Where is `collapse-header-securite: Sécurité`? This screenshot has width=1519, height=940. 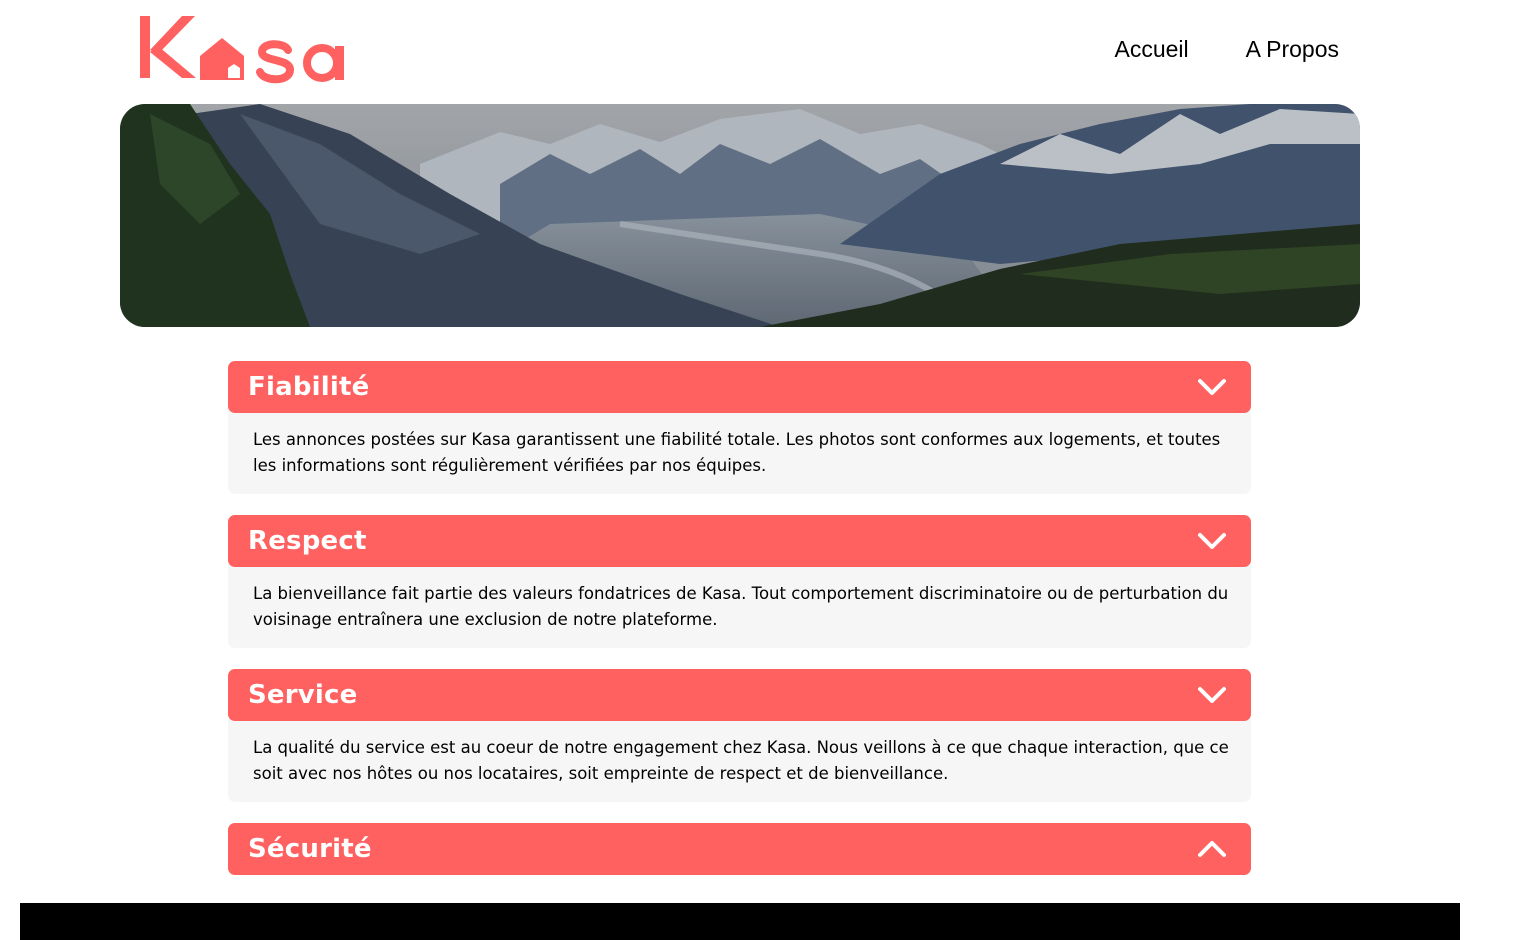 collapse-header-securite: Sécurité is located at coordinates (739, 849).